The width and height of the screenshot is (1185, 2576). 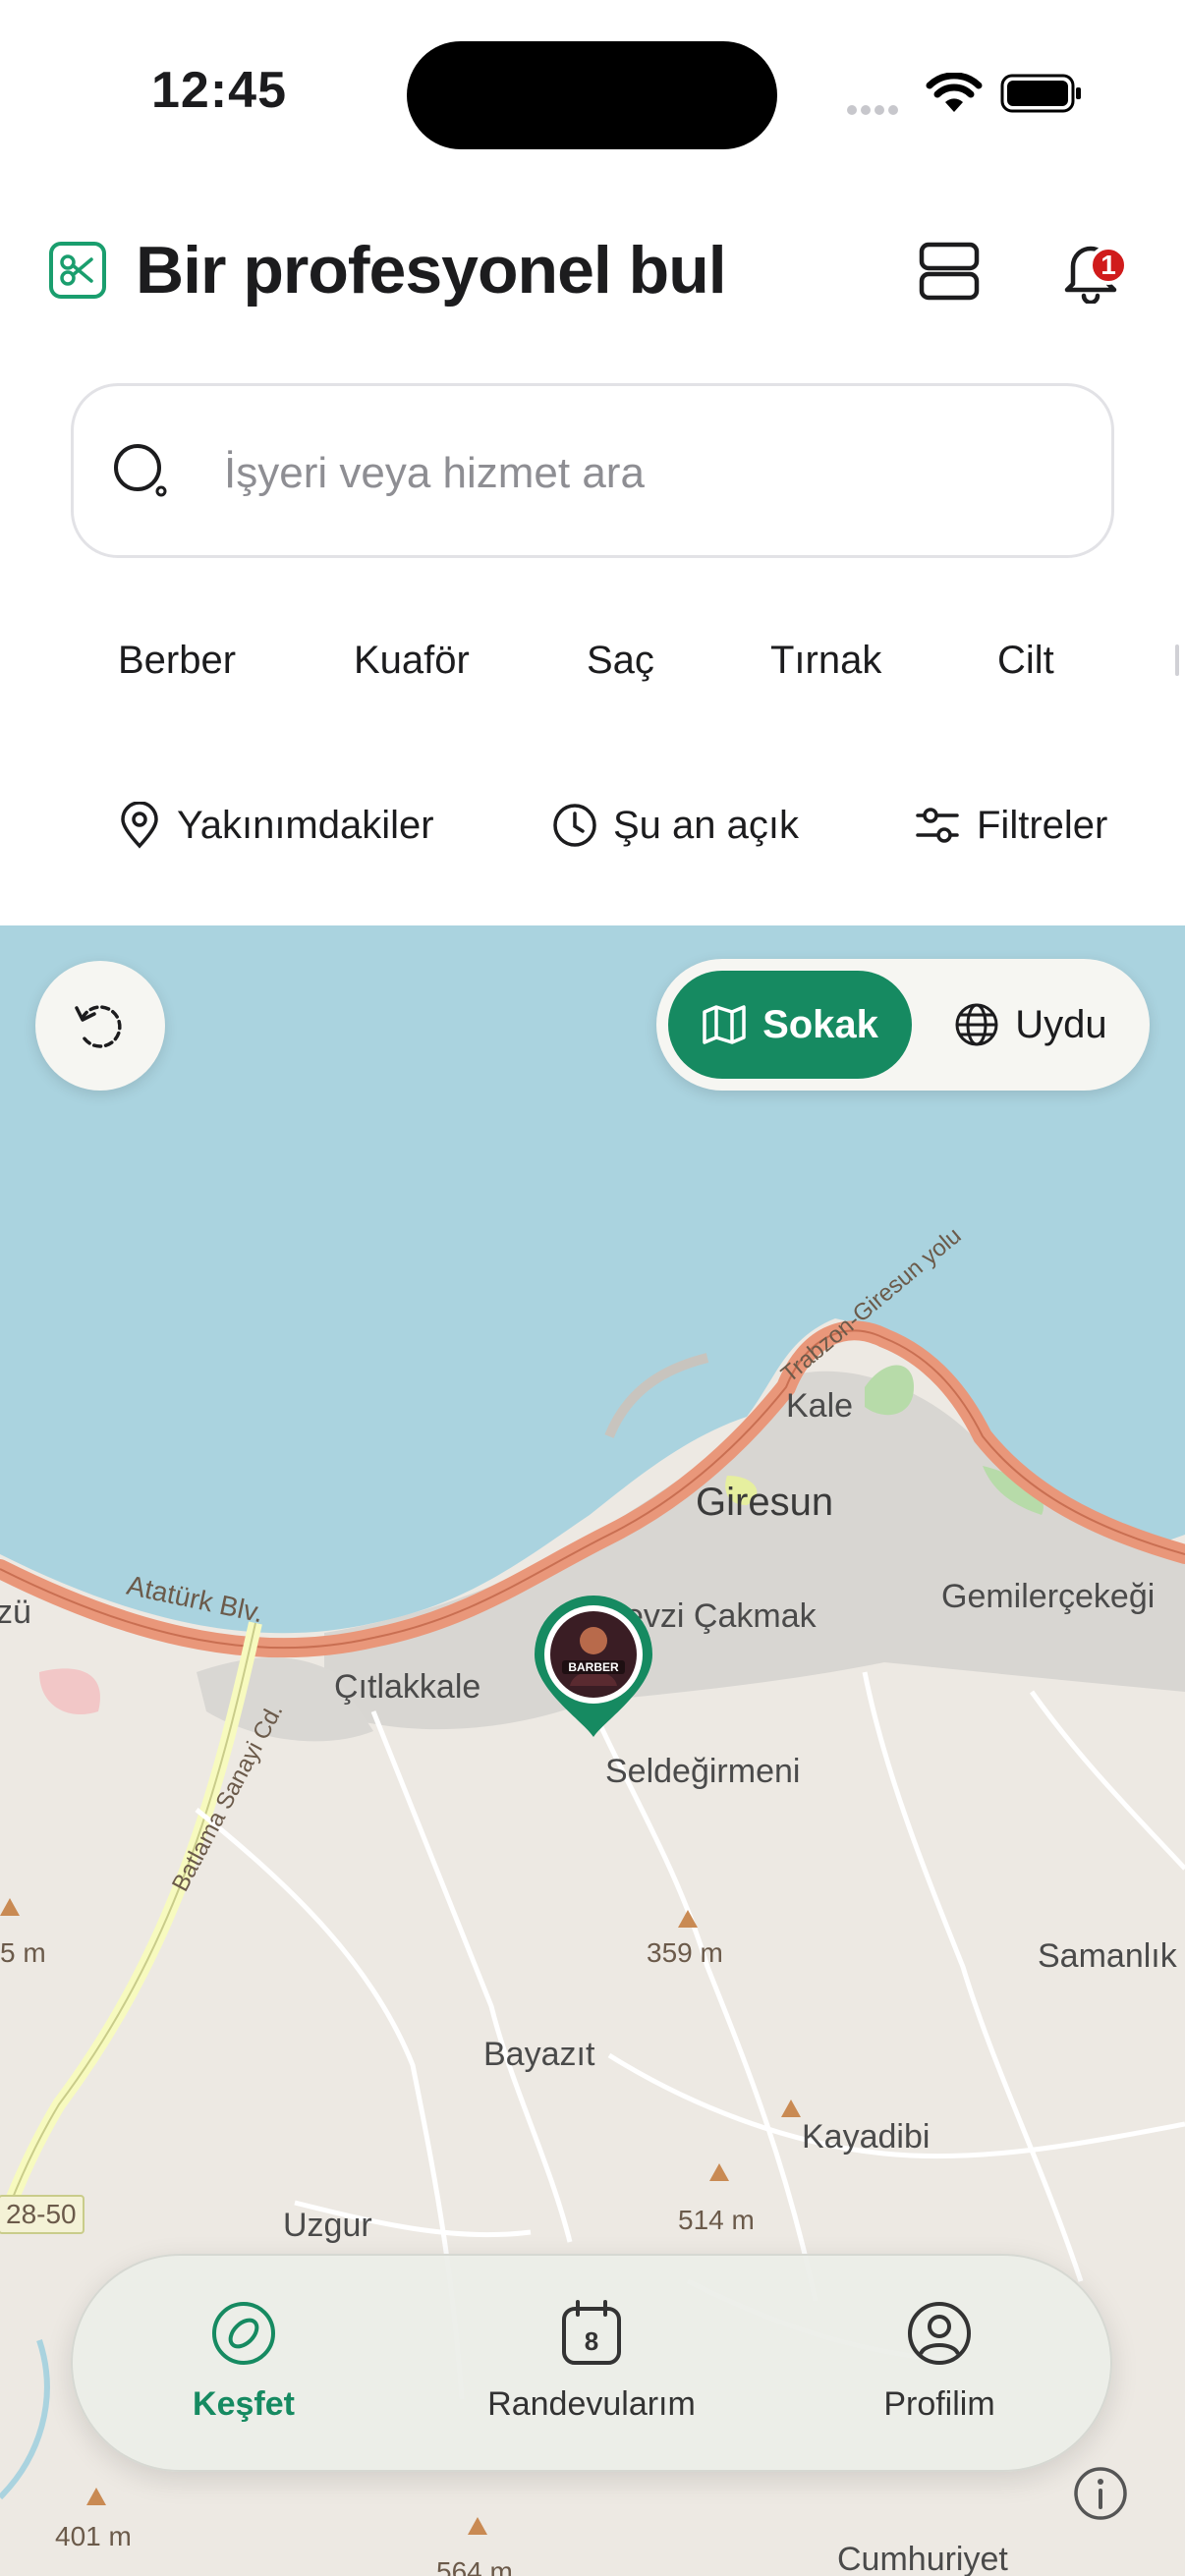 I want to click on tab-randevularim: 8 Randevularım, so click(x=592, y=2361).